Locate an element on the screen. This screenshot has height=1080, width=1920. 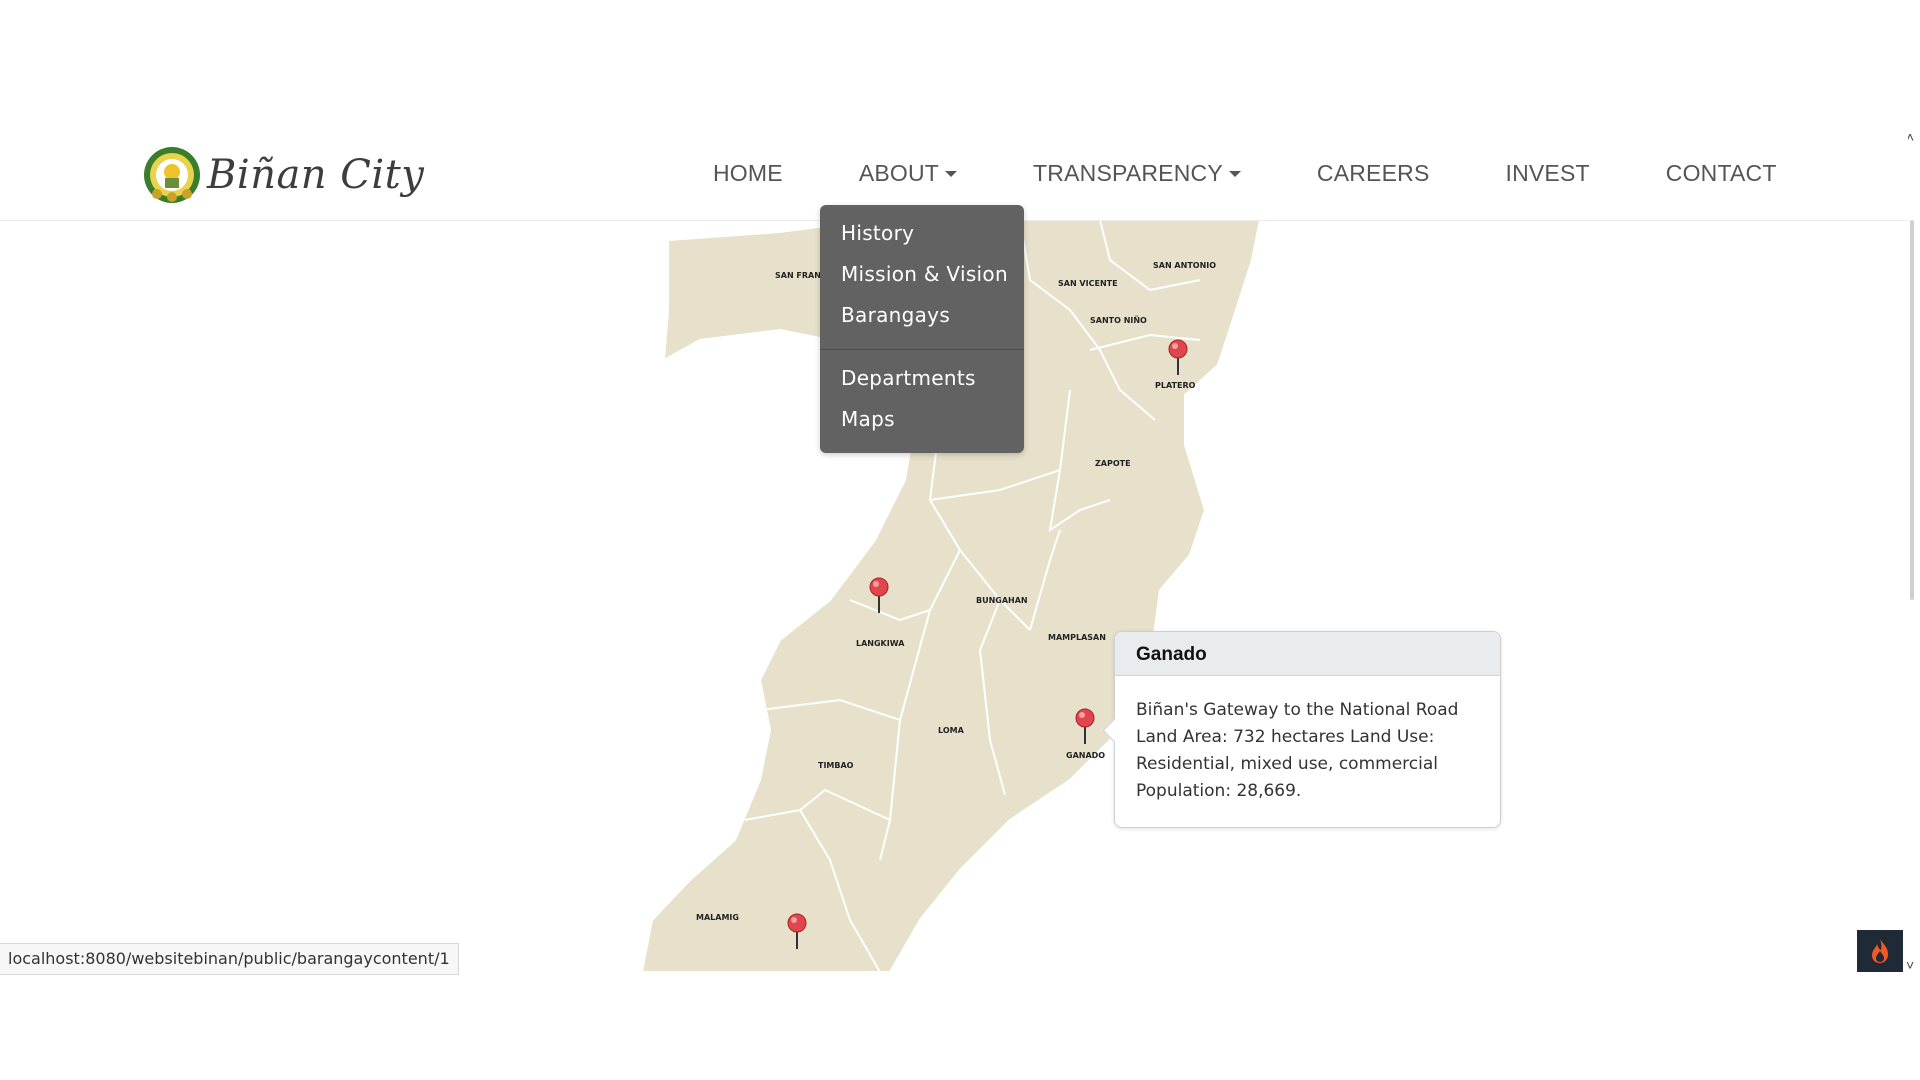
nav-careers: CAREERS is located at coordinates (1373, 173).